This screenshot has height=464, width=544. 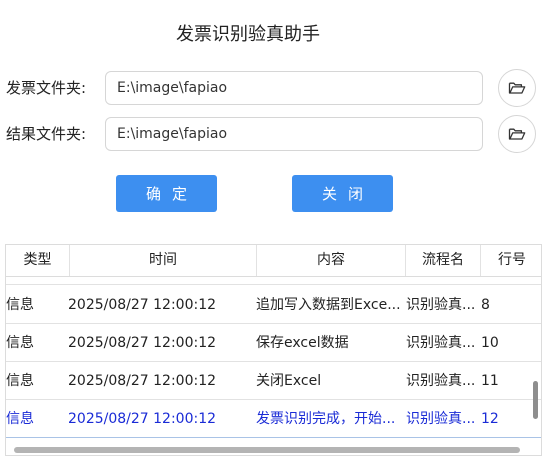 What do you see at coordinates (511, 260) in the screenshot?
I see `column-header-line: 行号` at bounding box center [511, 260].